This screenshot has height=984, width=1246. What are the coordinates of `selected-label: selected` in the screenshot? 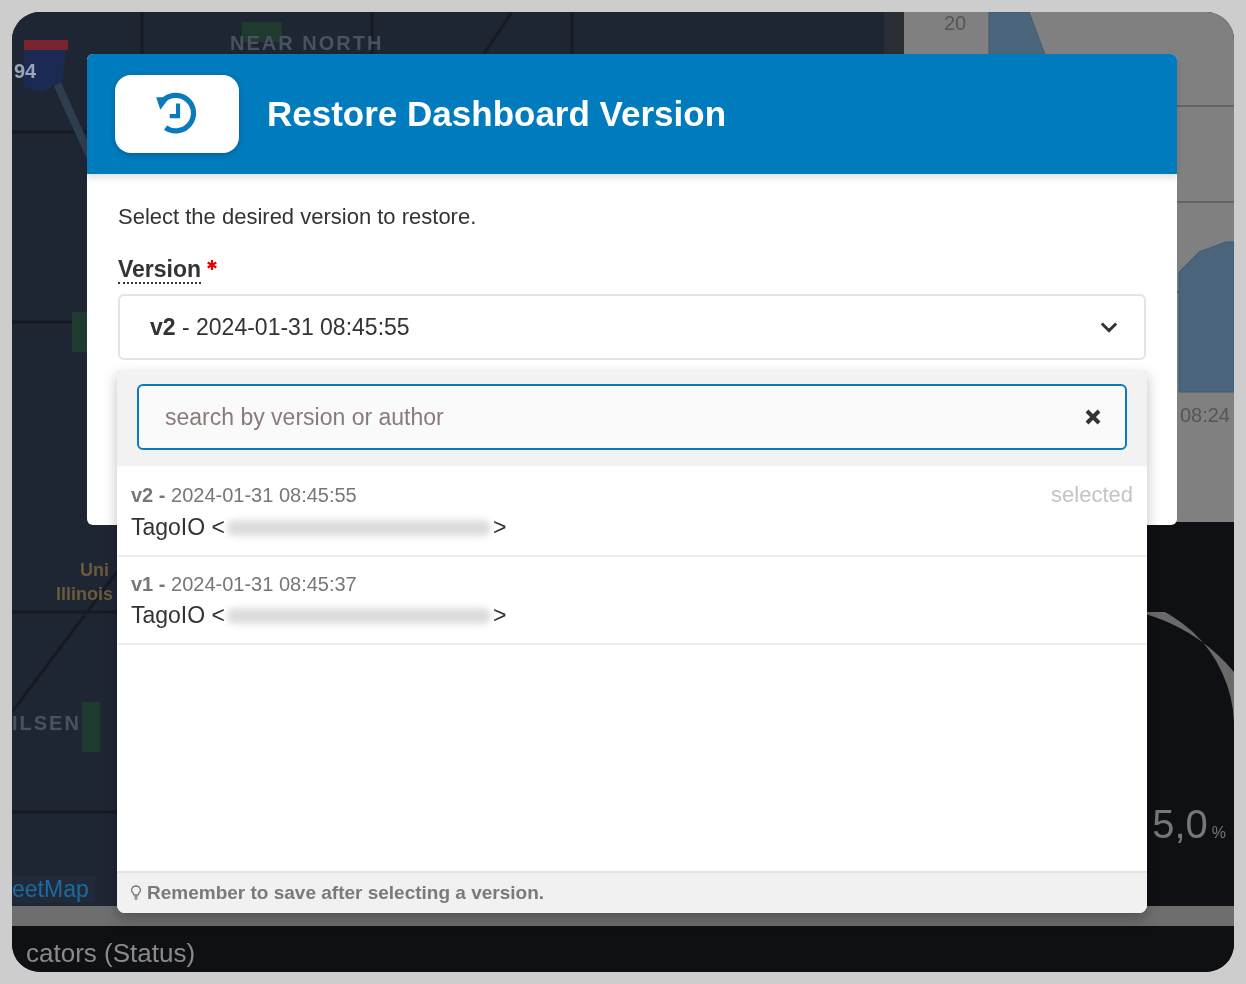 It's located at (1092, 495).